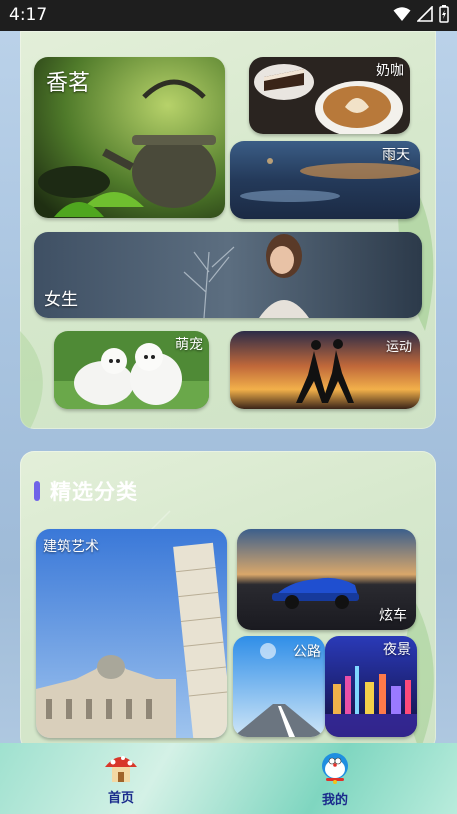  I want to click on tile-tea: 香茗, so click(129, 137).